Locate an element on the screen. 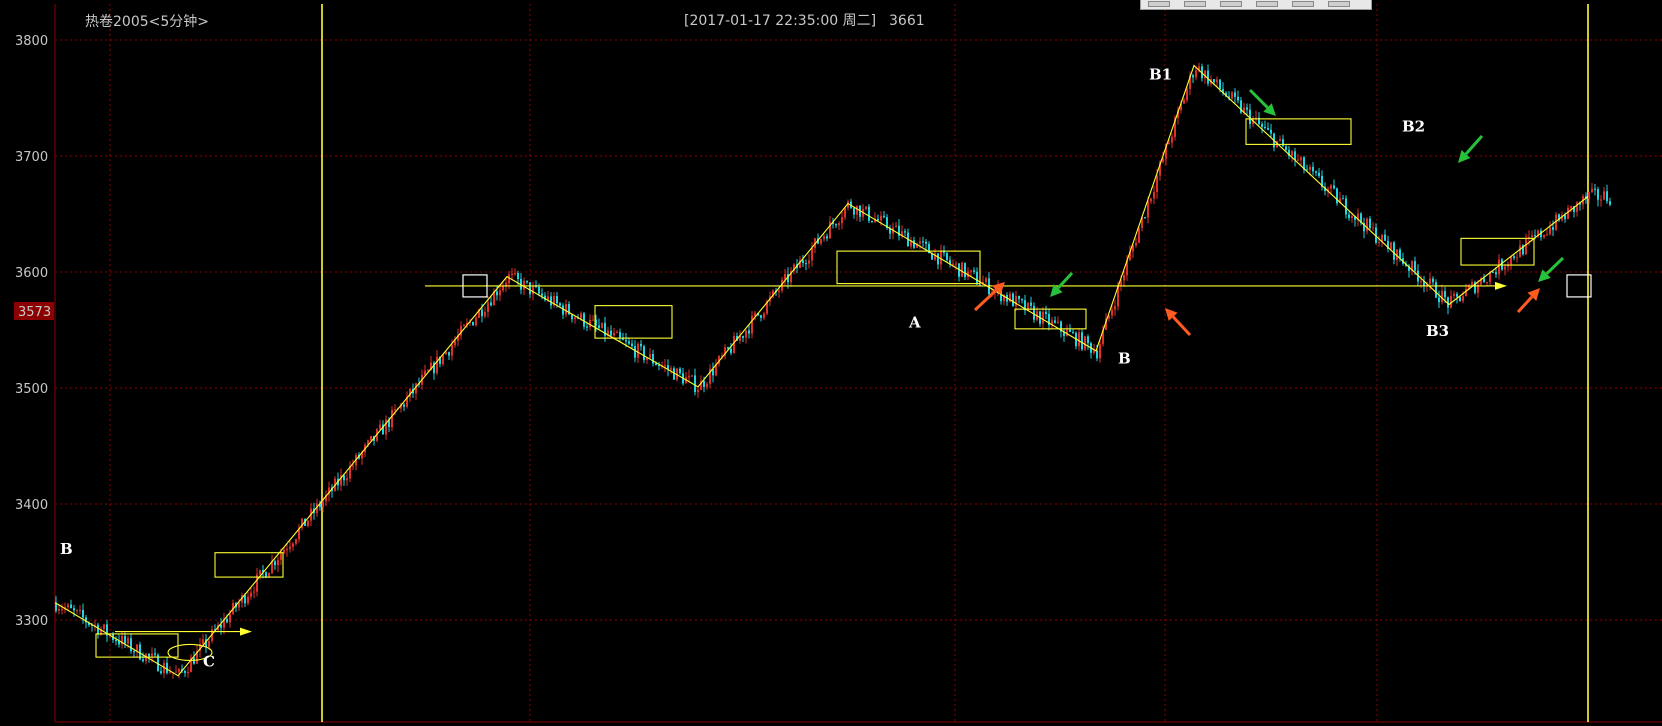 Image resolution: width=1662 pixels, height=726 pixels. annotation-label: A is located at coordinates (914, 323).